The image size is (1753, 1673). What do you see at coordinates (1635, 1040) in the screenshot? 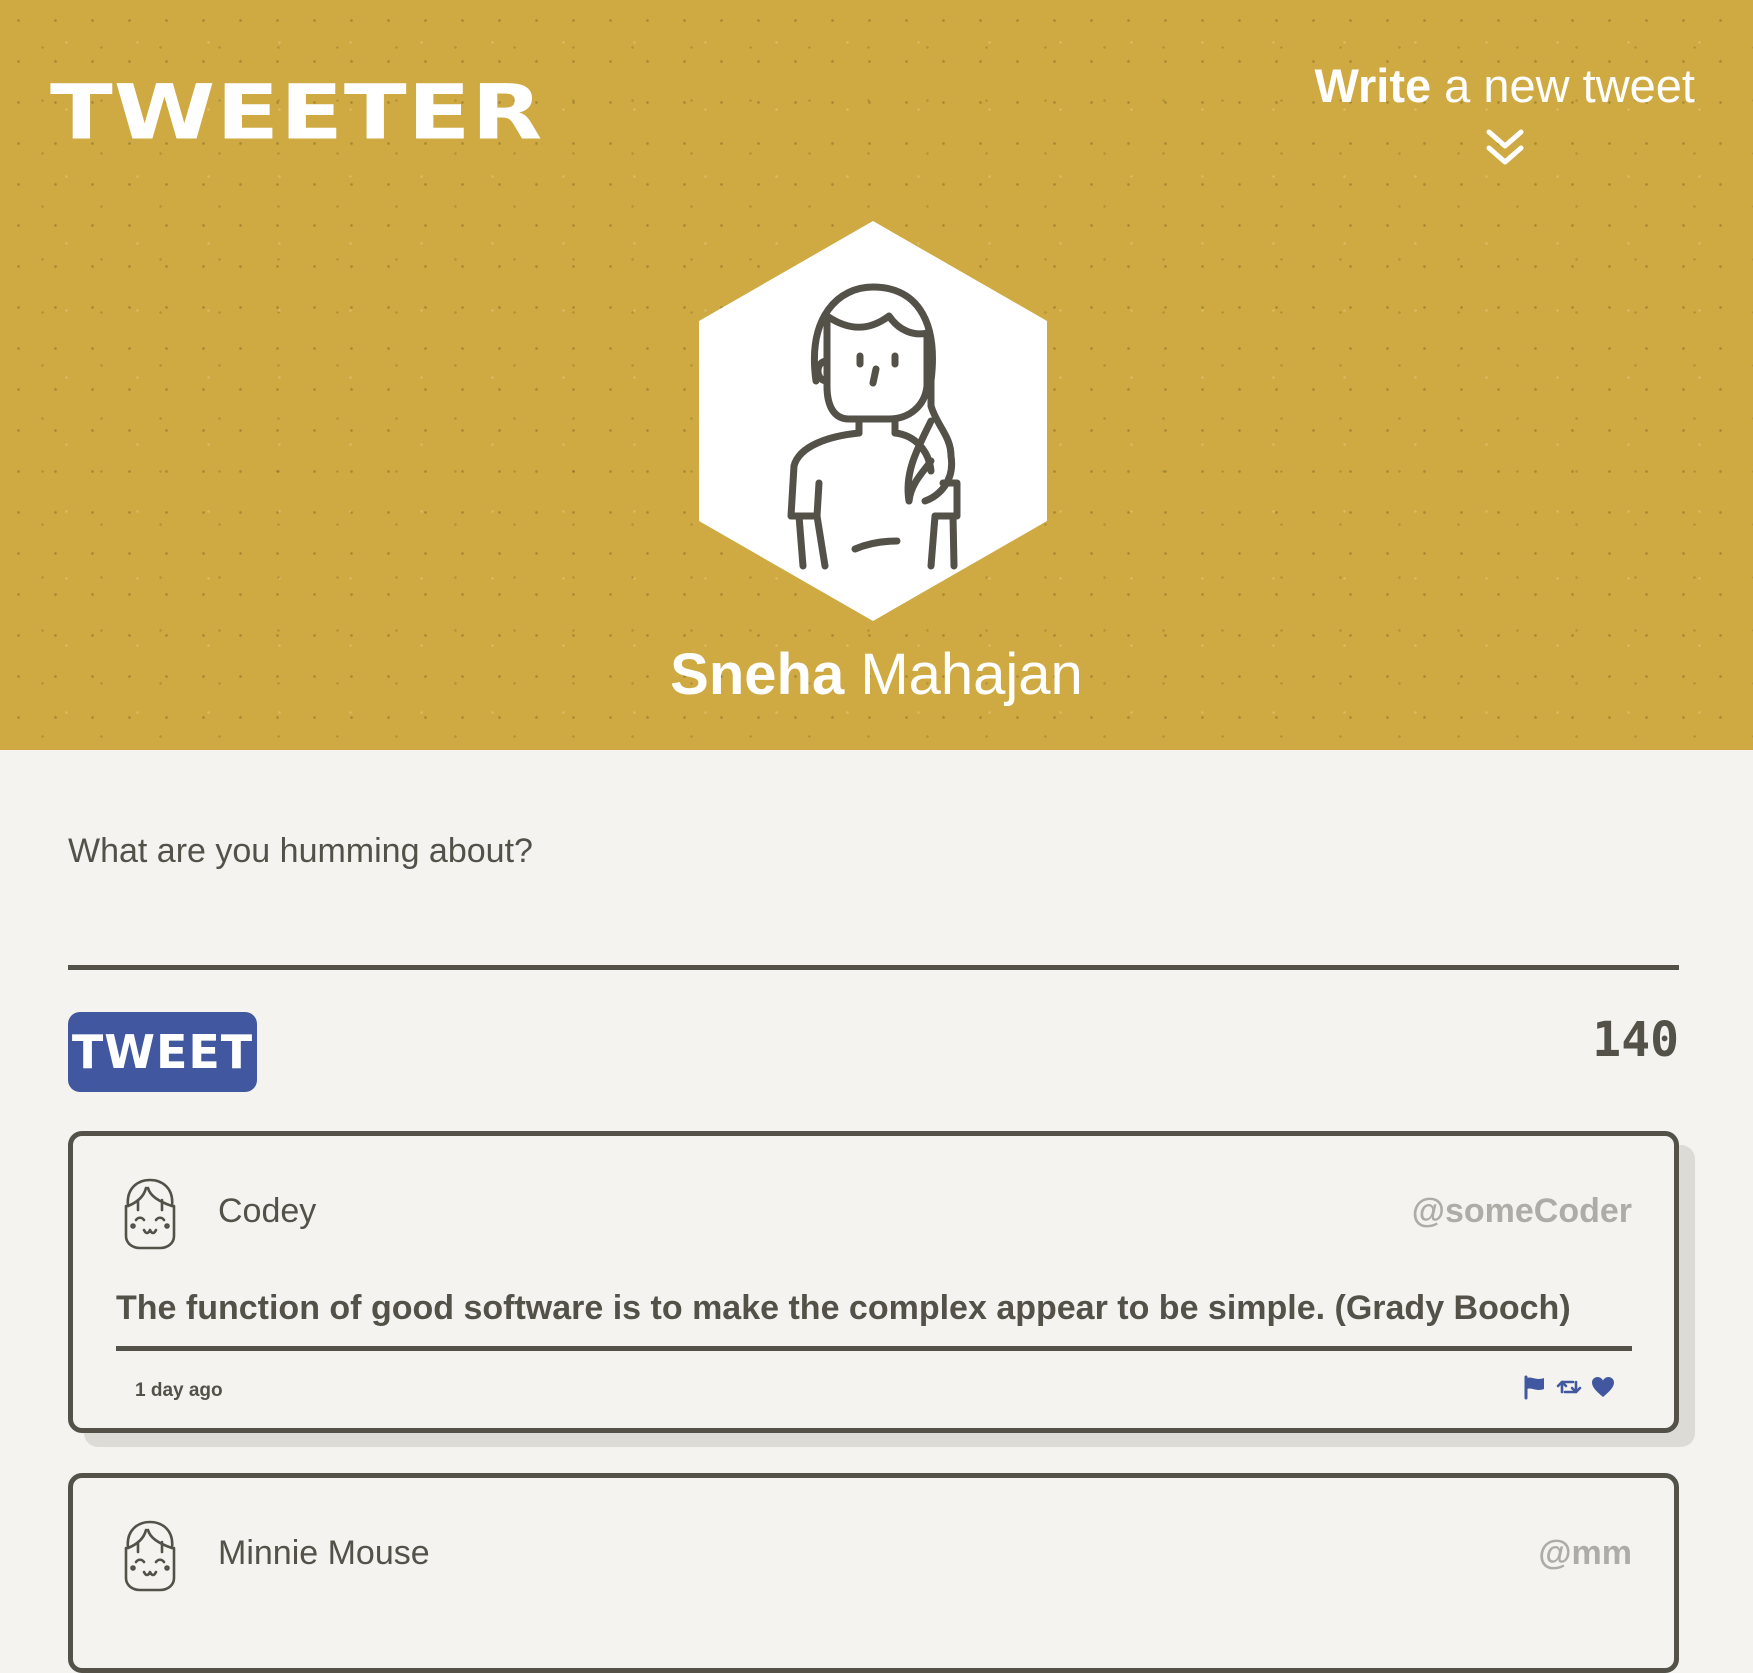
I see `character-counter: 140` at bounding box center [1635, 1040].